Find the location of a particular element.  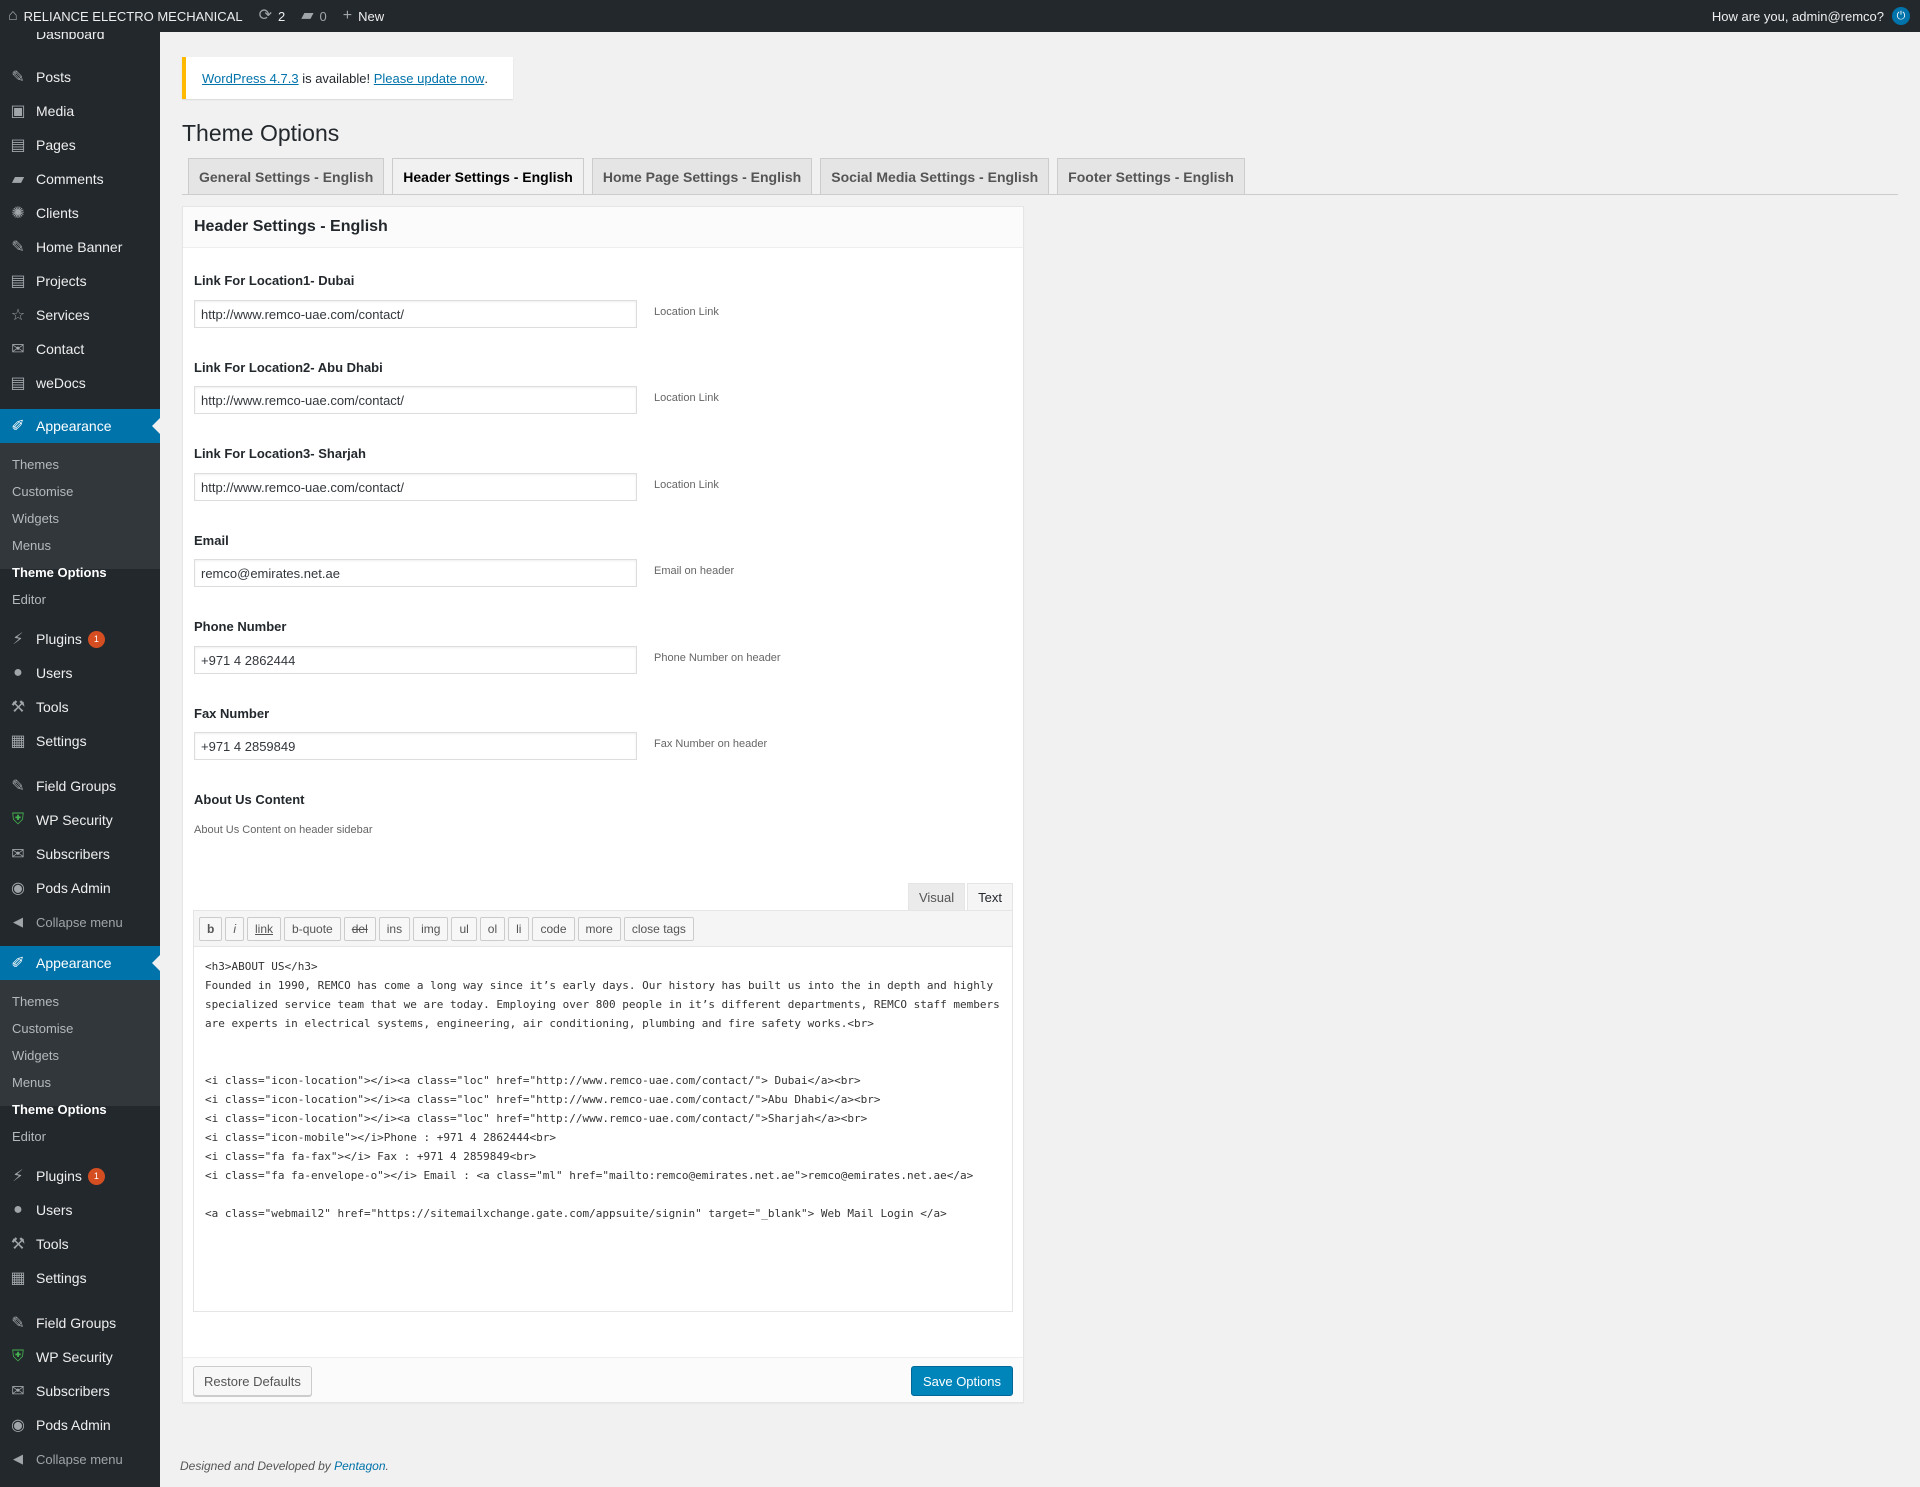

sidebar-item-comments: ▰ Comments is located at coordinates (80, 179).